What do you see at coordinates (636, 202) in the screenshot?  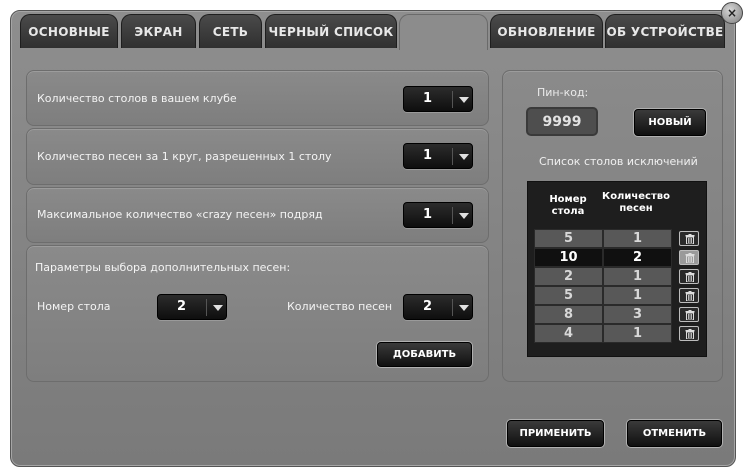 I see `column-header-songs-count: Количество песен` at bounding box center [636, 202].